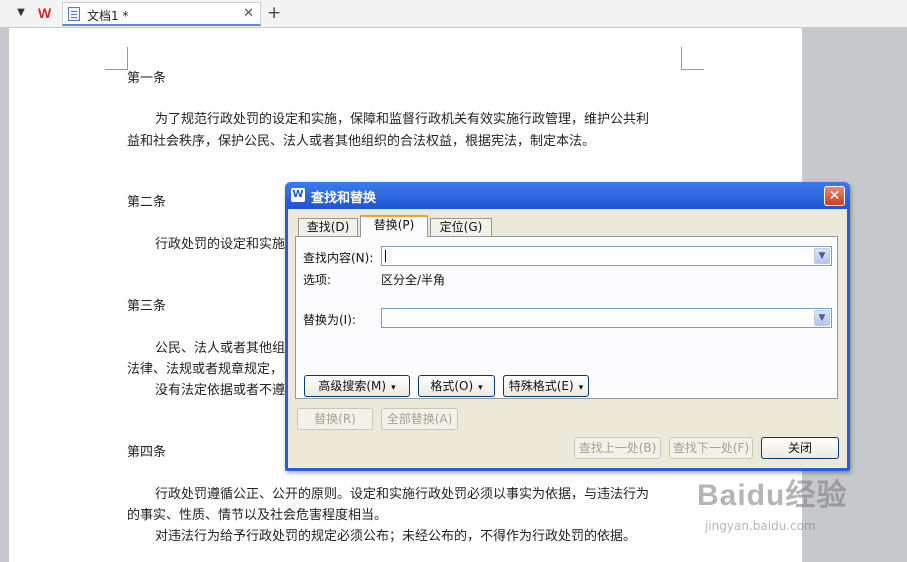 The width and height of the screenshot is (907, 562). Describe the element at coordinates (344, 198) in the screenshot. I see `dialog-title: 查找和替换` at that location.